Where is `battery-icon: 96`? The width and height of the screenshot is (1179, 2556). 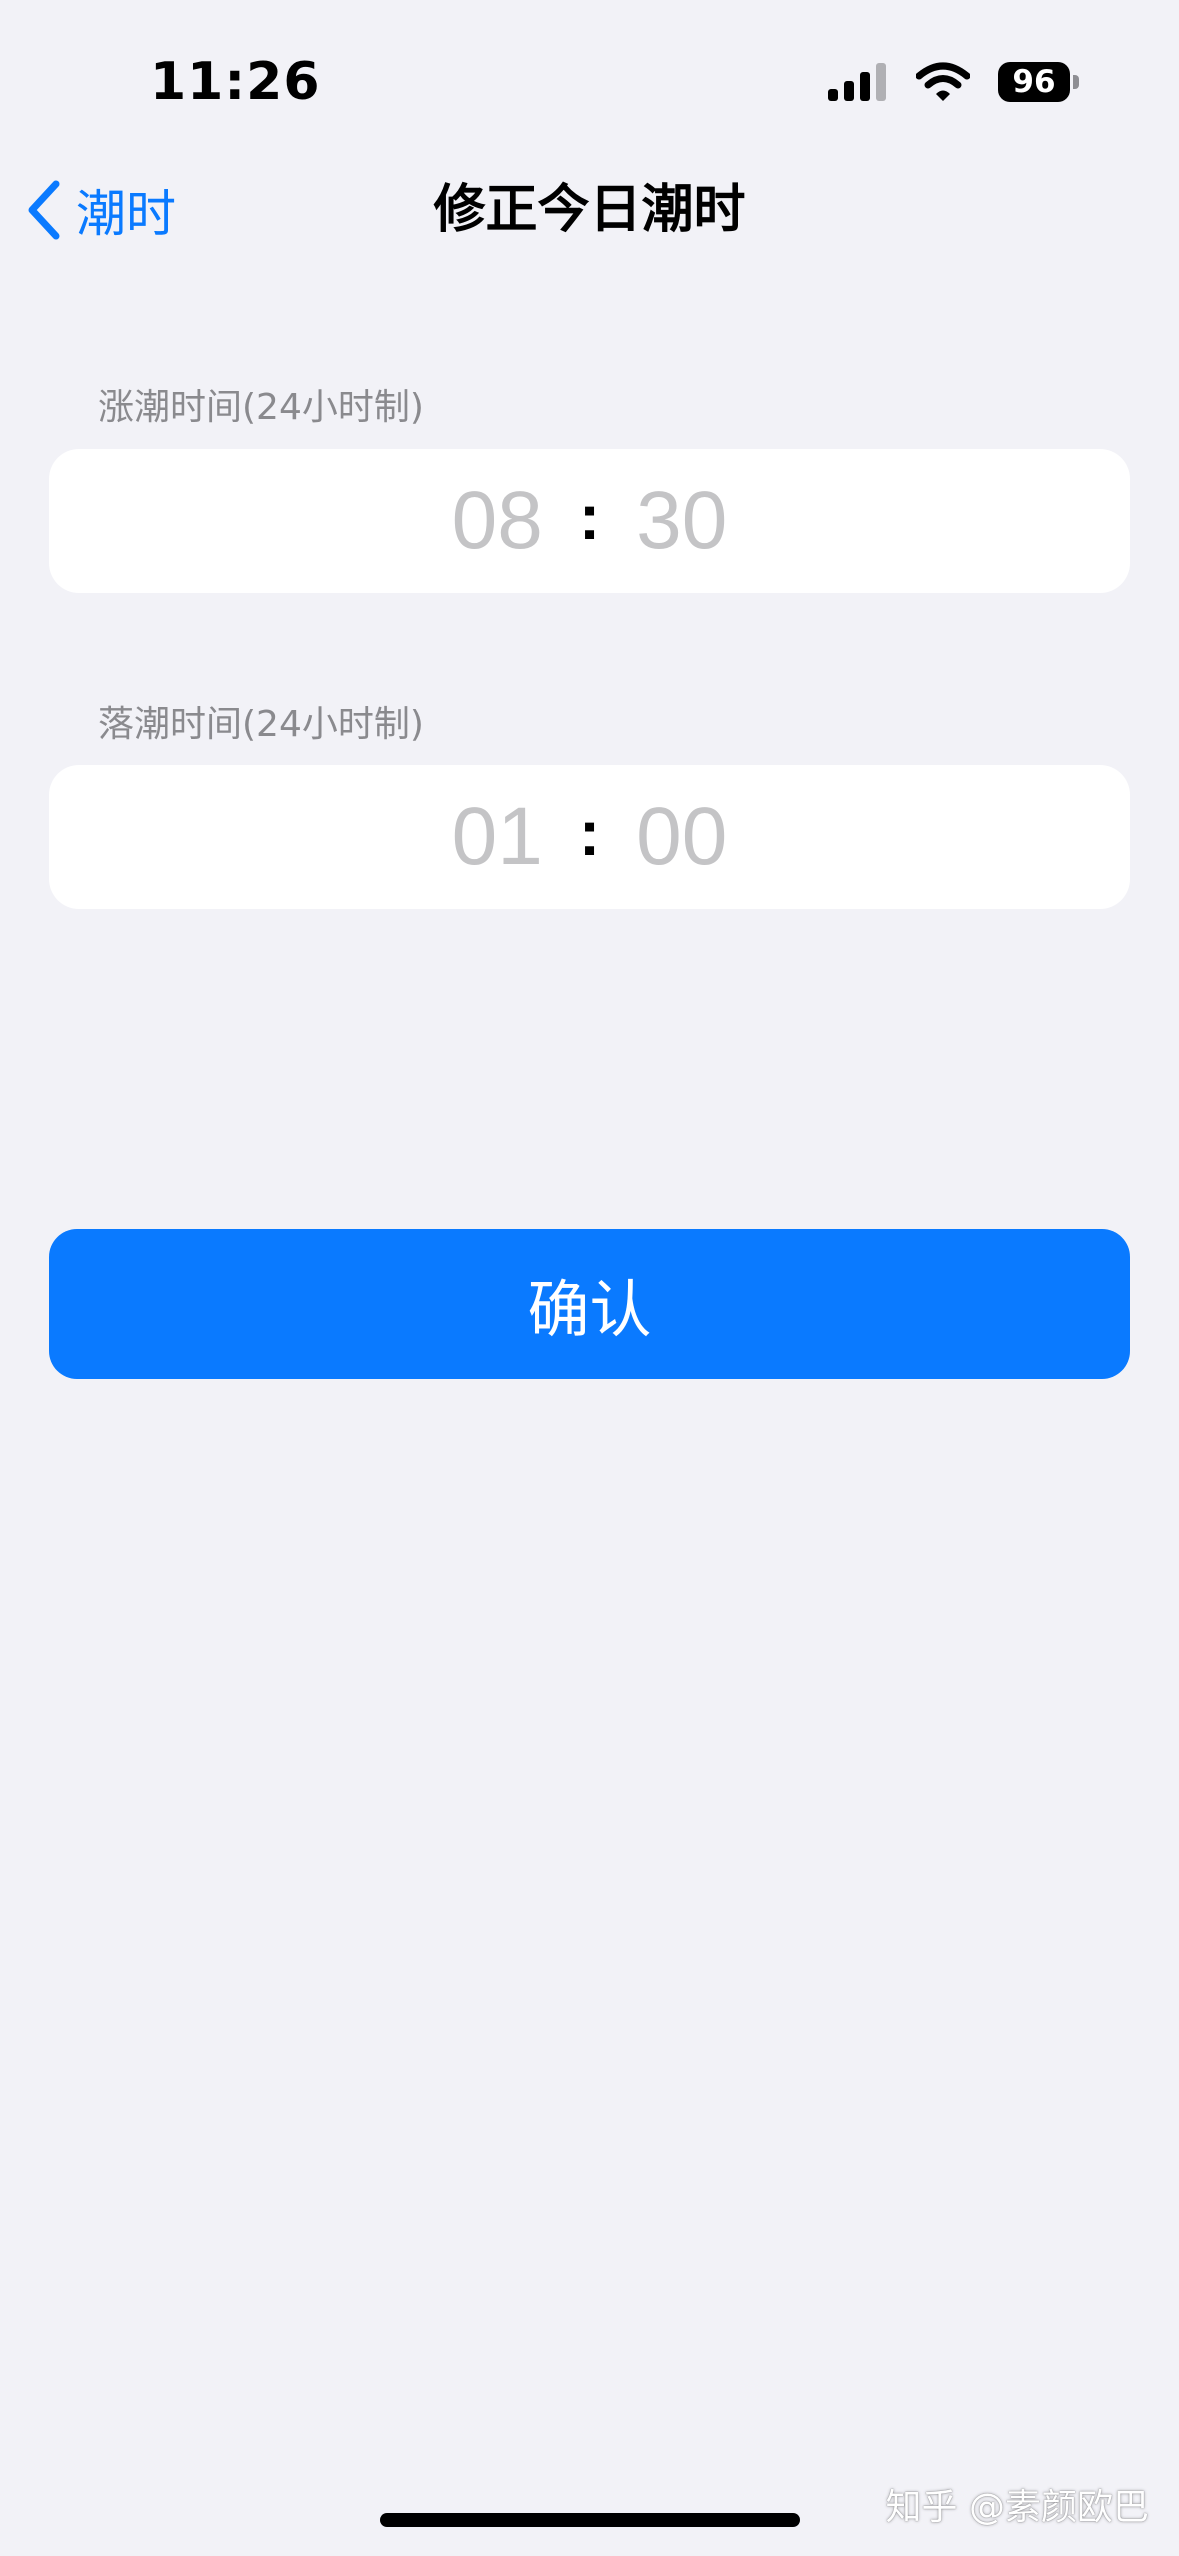 battery-icon: 96 is located at coordinates (1038, 82).